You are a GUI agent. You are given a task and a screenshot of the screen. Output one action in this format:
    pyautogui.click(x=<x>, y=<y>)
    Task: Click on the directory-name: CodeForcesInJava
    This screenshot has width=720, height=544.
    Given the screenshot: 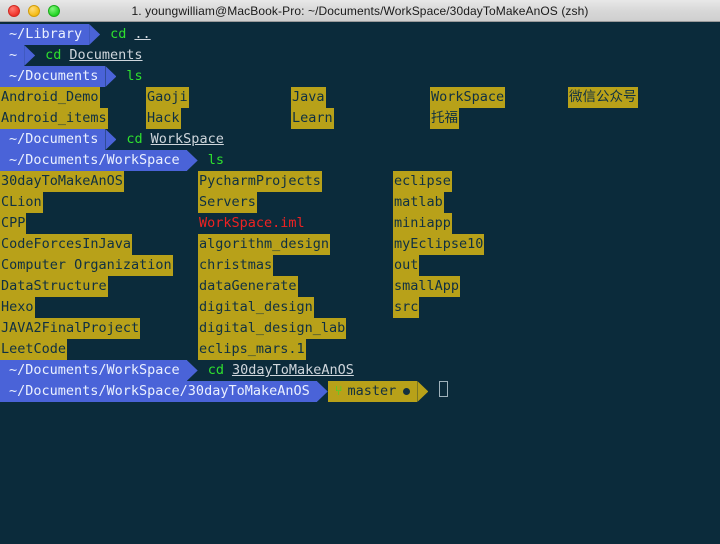 What is the action you would take?
    pyautogui.click(x=66, y=244)
    